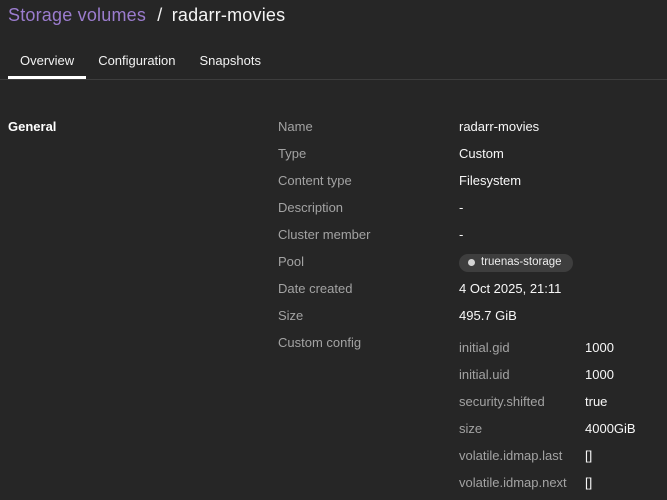 This screenshot has height=500, width=667. Describe the element at coordinates (320, 342) in the screenshot. I see `row-label: Custom config` at that location.